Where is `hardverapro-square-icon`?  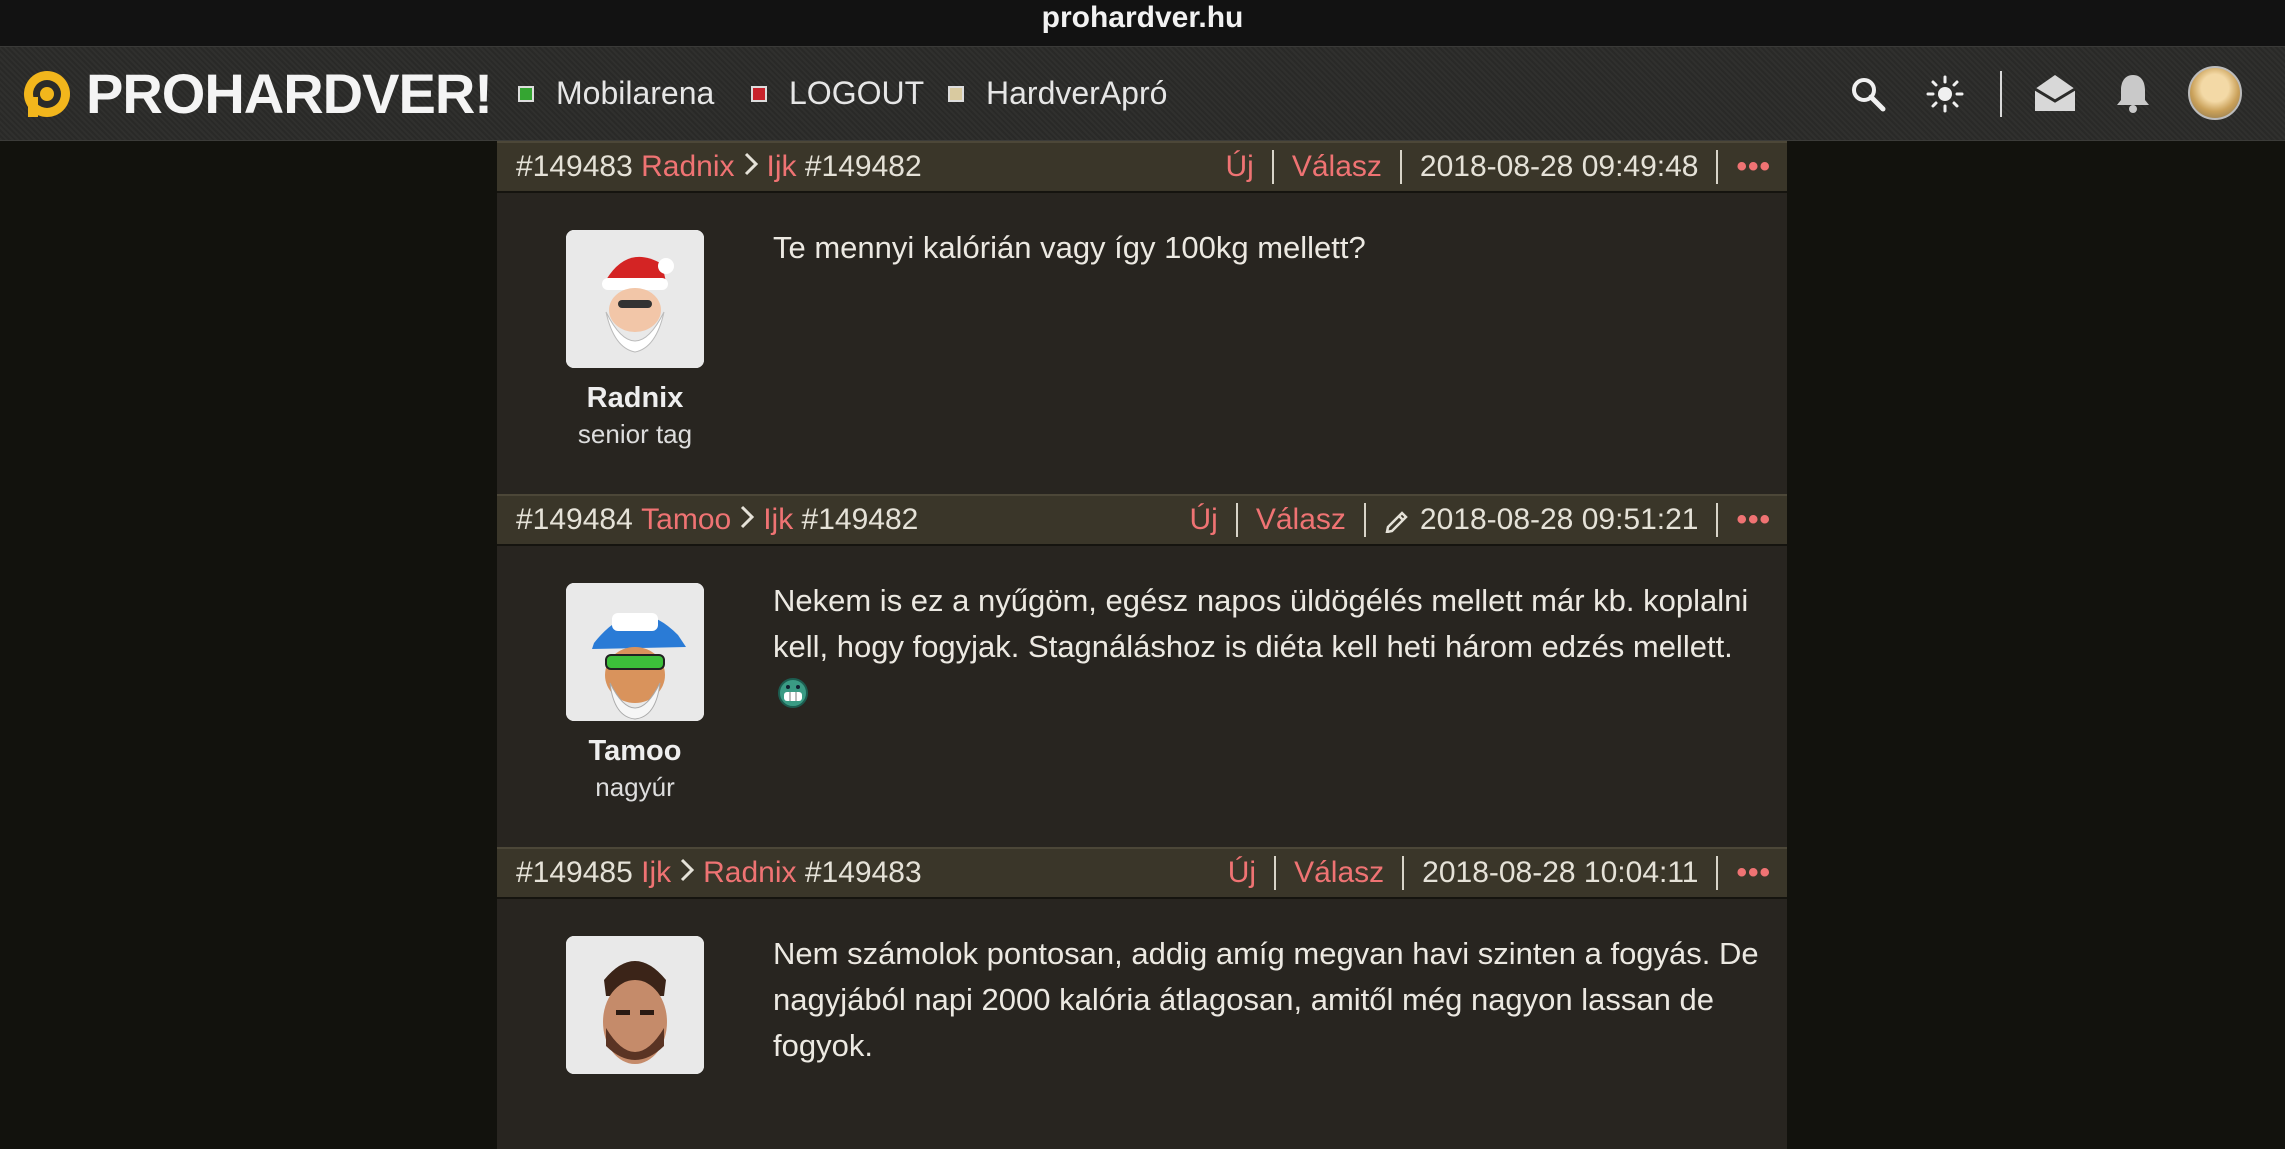 hardverapro-square-icon is located at coordinates (956, 93).